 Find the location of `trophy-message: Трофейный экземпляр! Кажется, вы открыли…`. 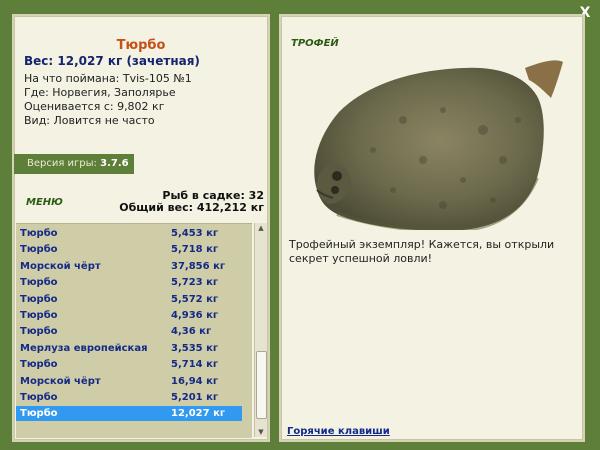

trophy-message: Трофейный экземпляр! Кажется, вы открыли… is located at coordinates (422, 251).